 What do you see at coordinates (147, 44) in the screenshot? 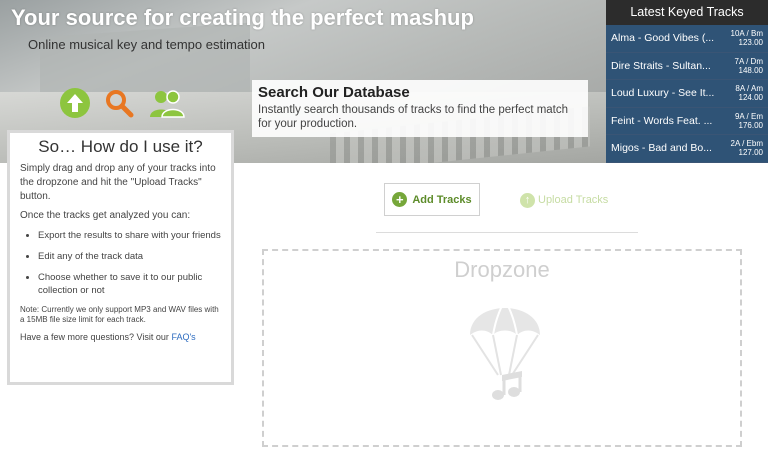
I see `hero-subtitle: Online musical key and tempo estimation` at bounding box center [147, 44].